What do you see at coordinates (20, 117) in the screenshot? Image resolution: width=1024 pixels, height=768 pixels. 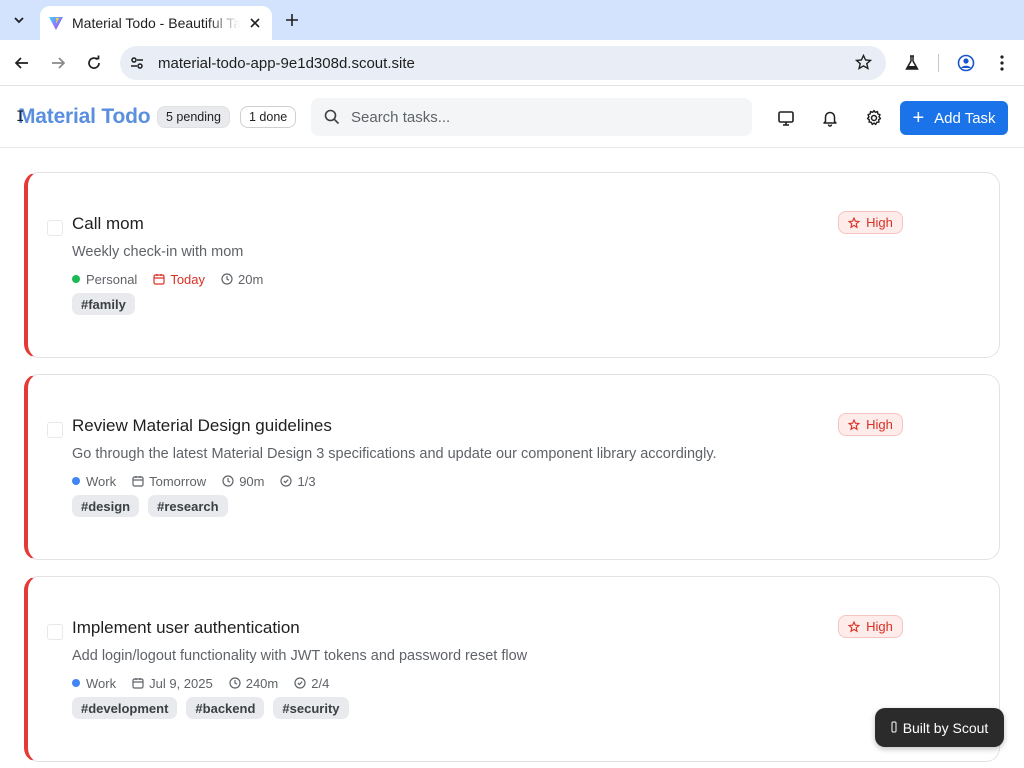 I see `text-cursor-icon: I` at bounding box center [20, 117].